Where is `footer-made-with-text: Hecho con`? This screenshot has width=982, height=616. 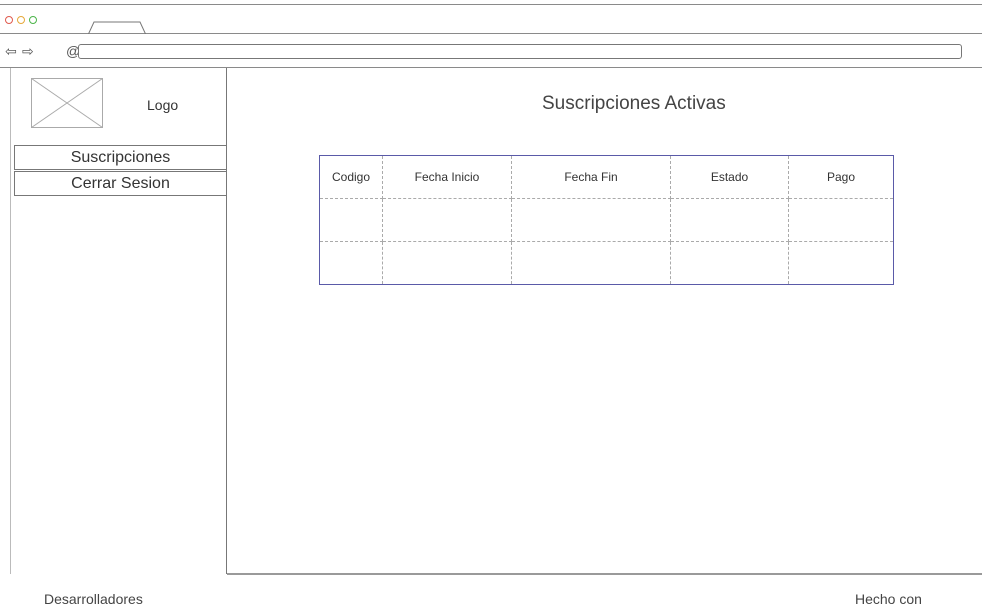
footer-made-with-text: Hecho con is located at coordinates (888, 599).